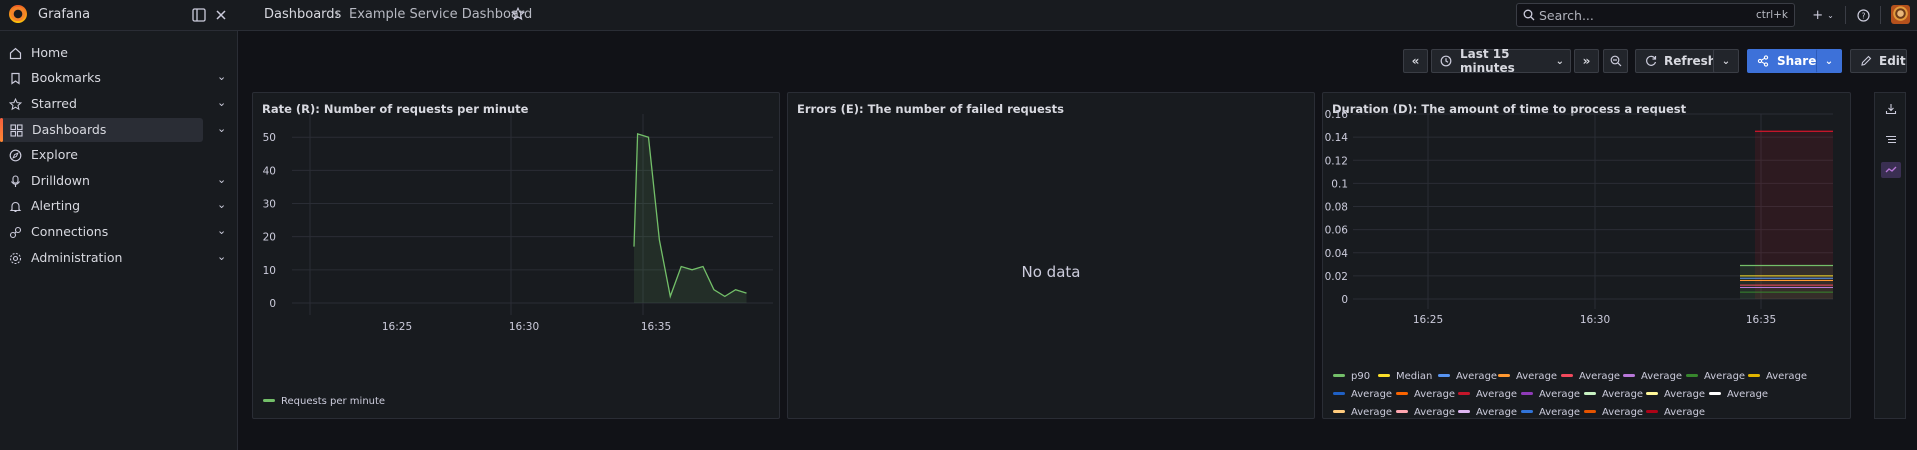  What do you see at coordinates (656, 327) in the screenshot?
I see `x-tick-label: 16:35` at bounding box center [656, 327].